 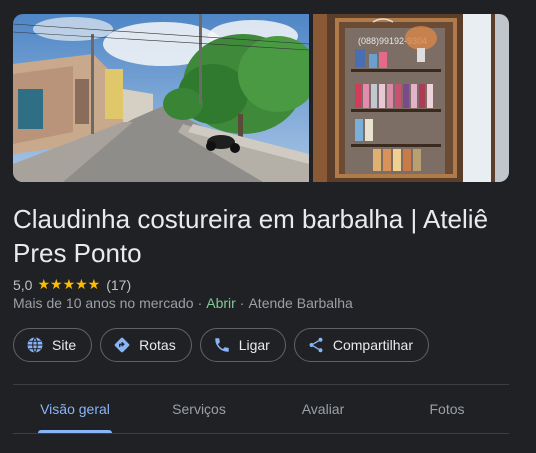 I want to click on rating-row: 5,0 ★★★★★ (17), so click(x=72, y=284).